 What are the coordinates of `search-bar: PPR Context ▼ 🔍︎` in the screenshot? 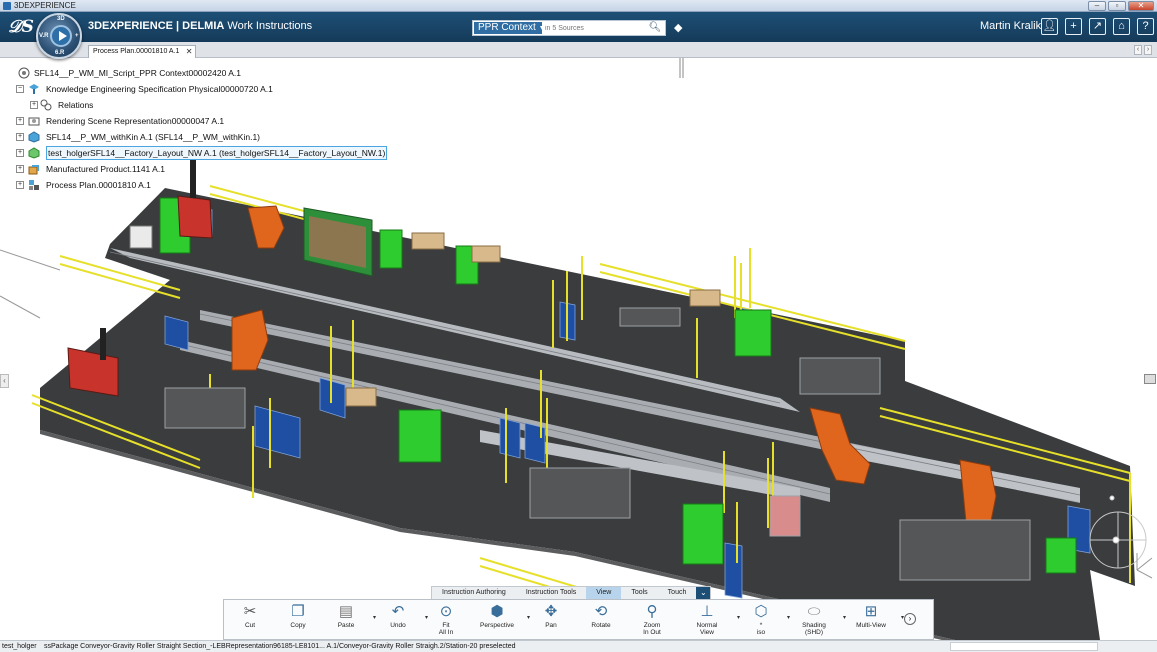 It's located at (569, 28).